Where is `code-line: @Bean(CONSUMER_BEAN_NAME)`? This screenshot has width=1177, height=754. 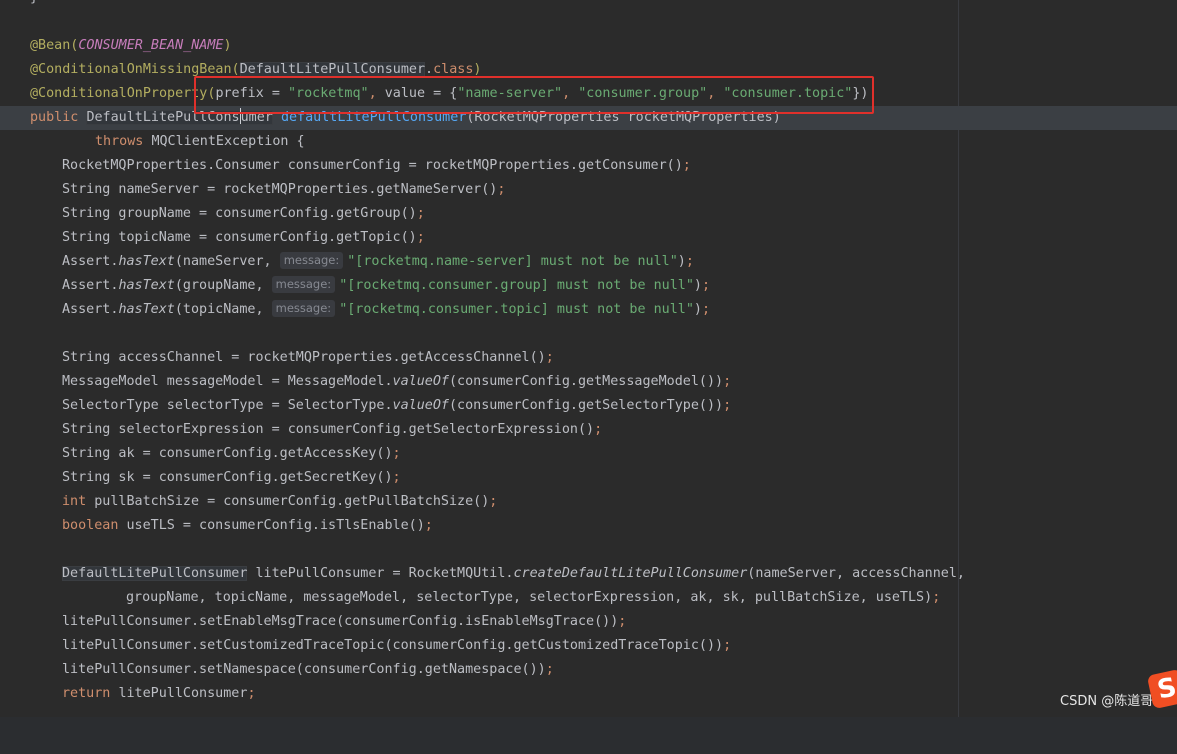
code-line: @Bean(CONSUMER_BEAN_NAME) is located at coordinates (588, 46).